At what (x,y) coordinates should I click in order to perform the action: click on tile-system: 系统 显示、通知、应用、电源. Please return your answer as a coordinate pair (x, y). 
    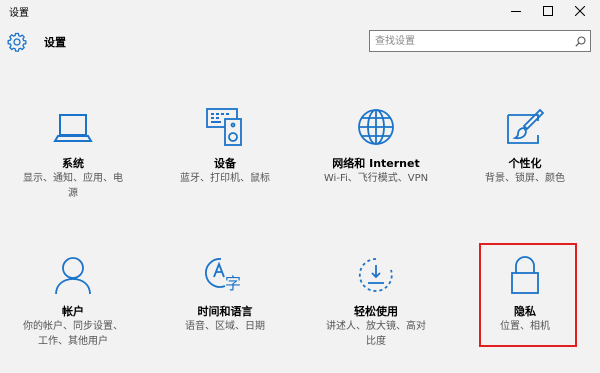
    Looking at the image, I should click on (73, 162).